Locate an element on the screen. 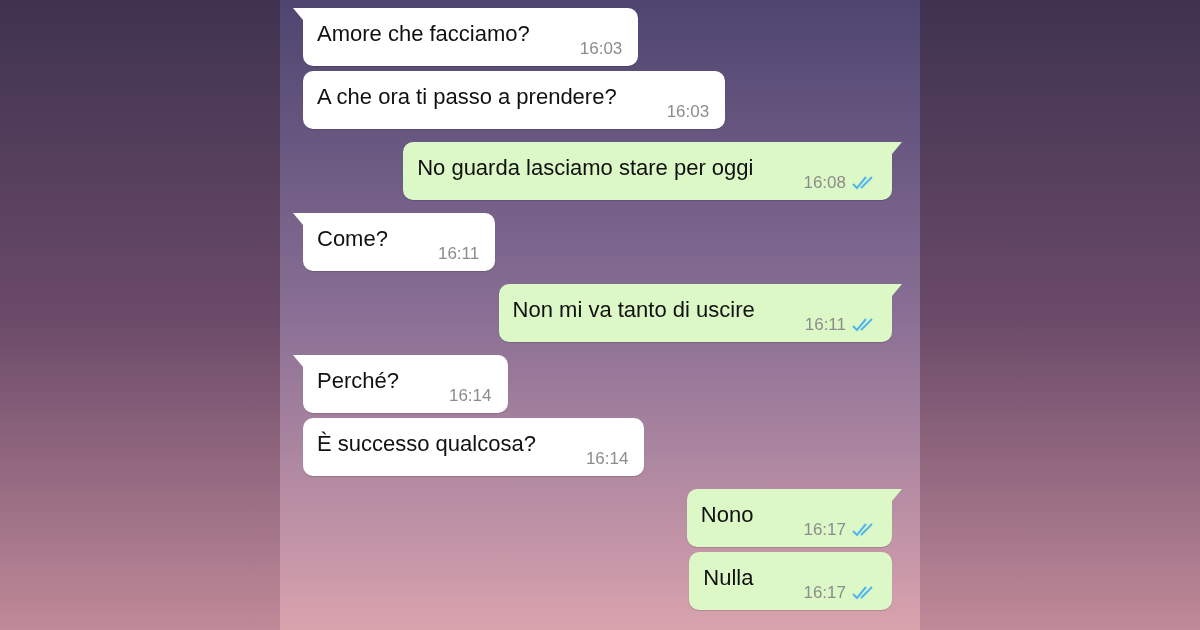  message-text: Non mi va tanto di uscire is located at coordinates (633, 310).